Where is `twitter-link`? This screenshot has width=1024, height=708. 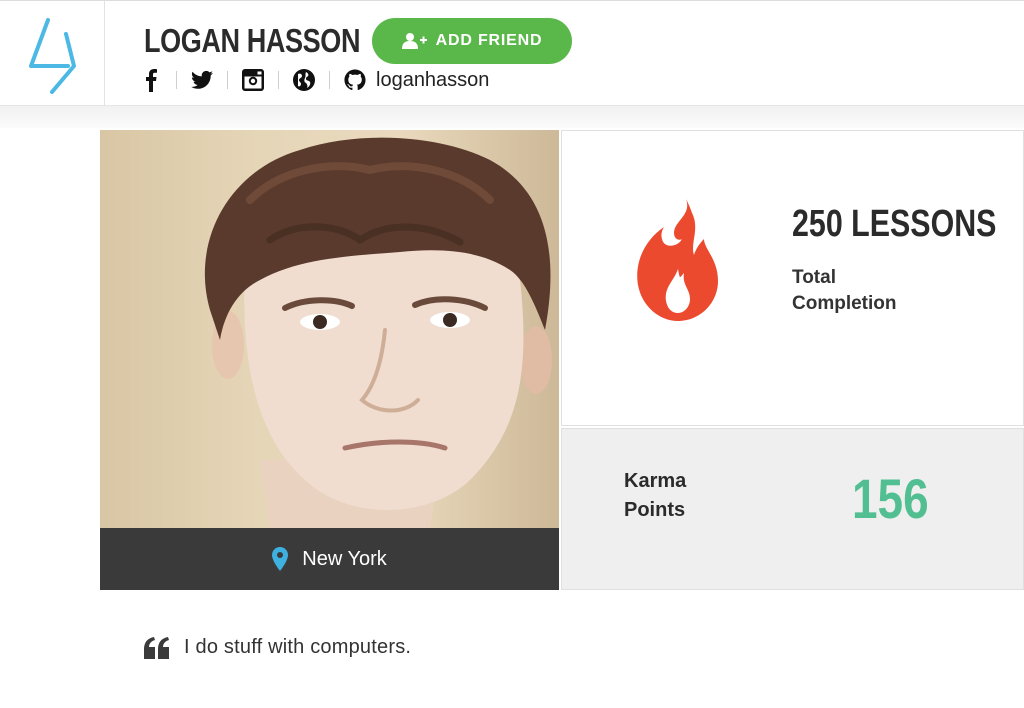
twitter-link is located at coordinates (202, 80).